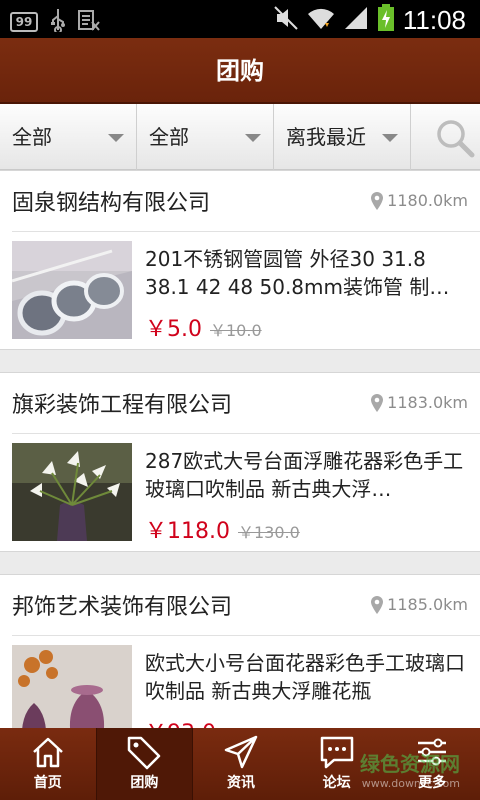 The height and width of the screenshot is (800, 480). What do you see at coordinates (427, 200) in the screenshot?
I see `distance-value: 1180.0km` at bounding box center [427, 200].